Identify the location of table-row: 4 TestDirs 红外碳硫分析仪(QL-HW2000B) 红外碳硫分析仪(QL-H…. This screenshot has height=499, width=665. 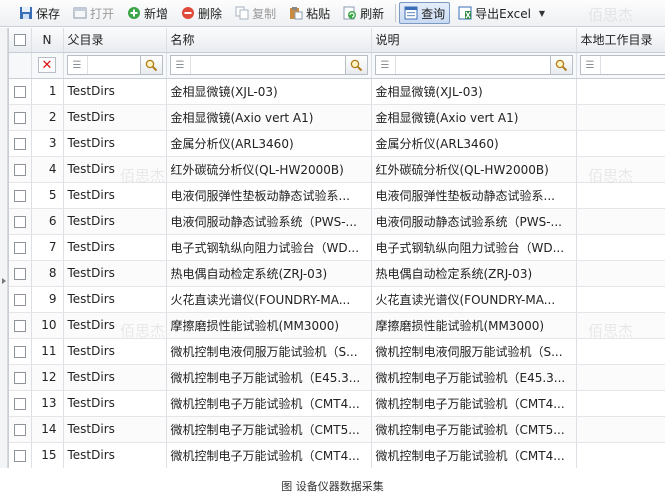
(337, 169).